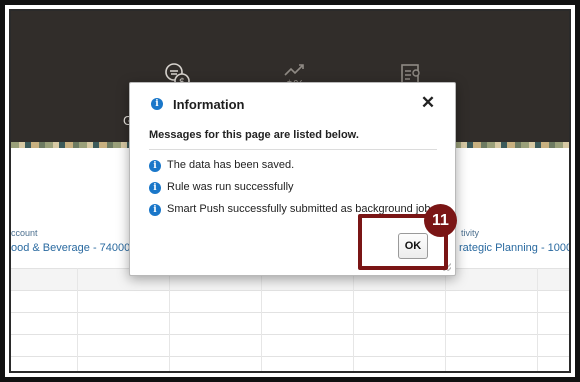  I want to click on close-icon: ✕, so click(428, 103).